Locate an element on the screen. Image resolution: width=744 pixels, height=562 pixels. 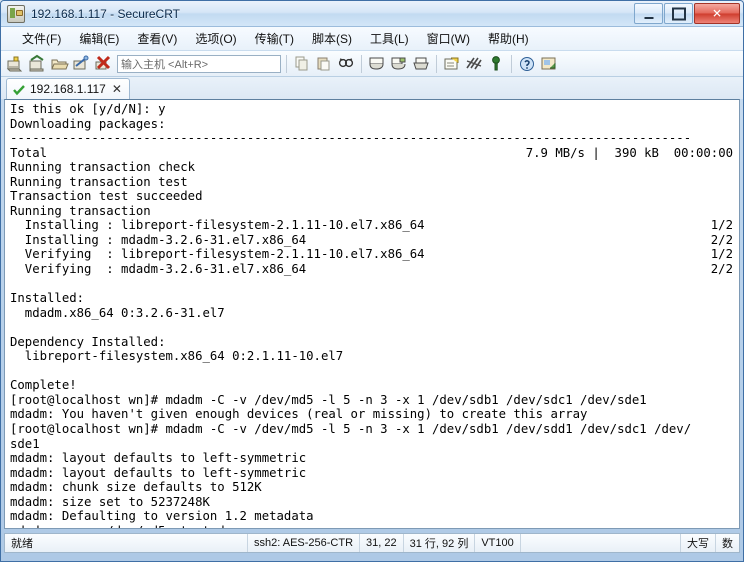
terminal-line: mdadm.x86_64 0:3.2.6-31.el7 is located at coordinates (374, 313).